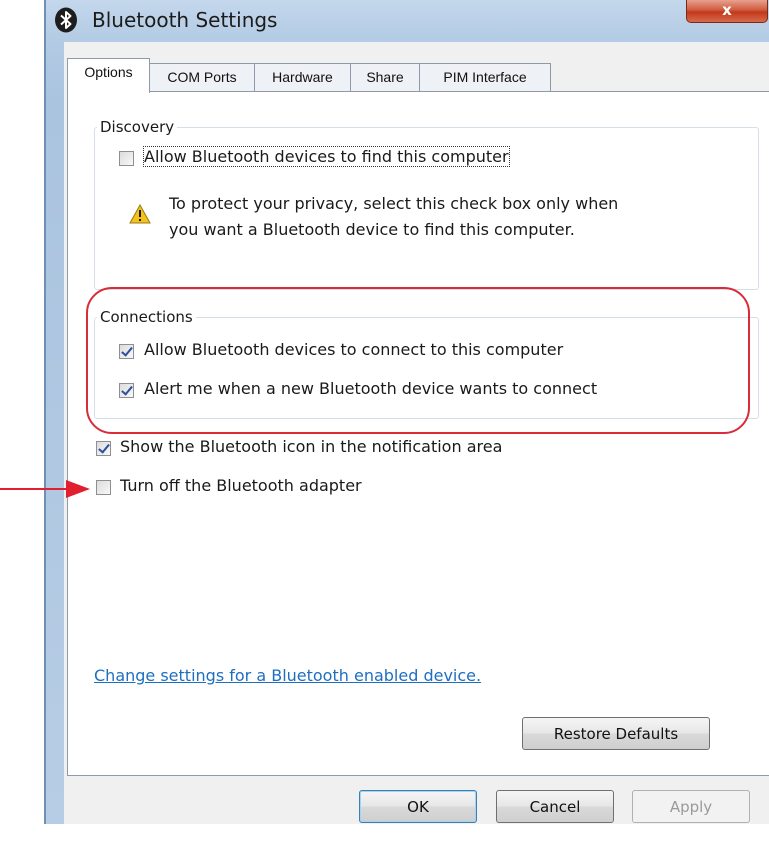  I want to click on bluetooth-icon, so click(66, 20).